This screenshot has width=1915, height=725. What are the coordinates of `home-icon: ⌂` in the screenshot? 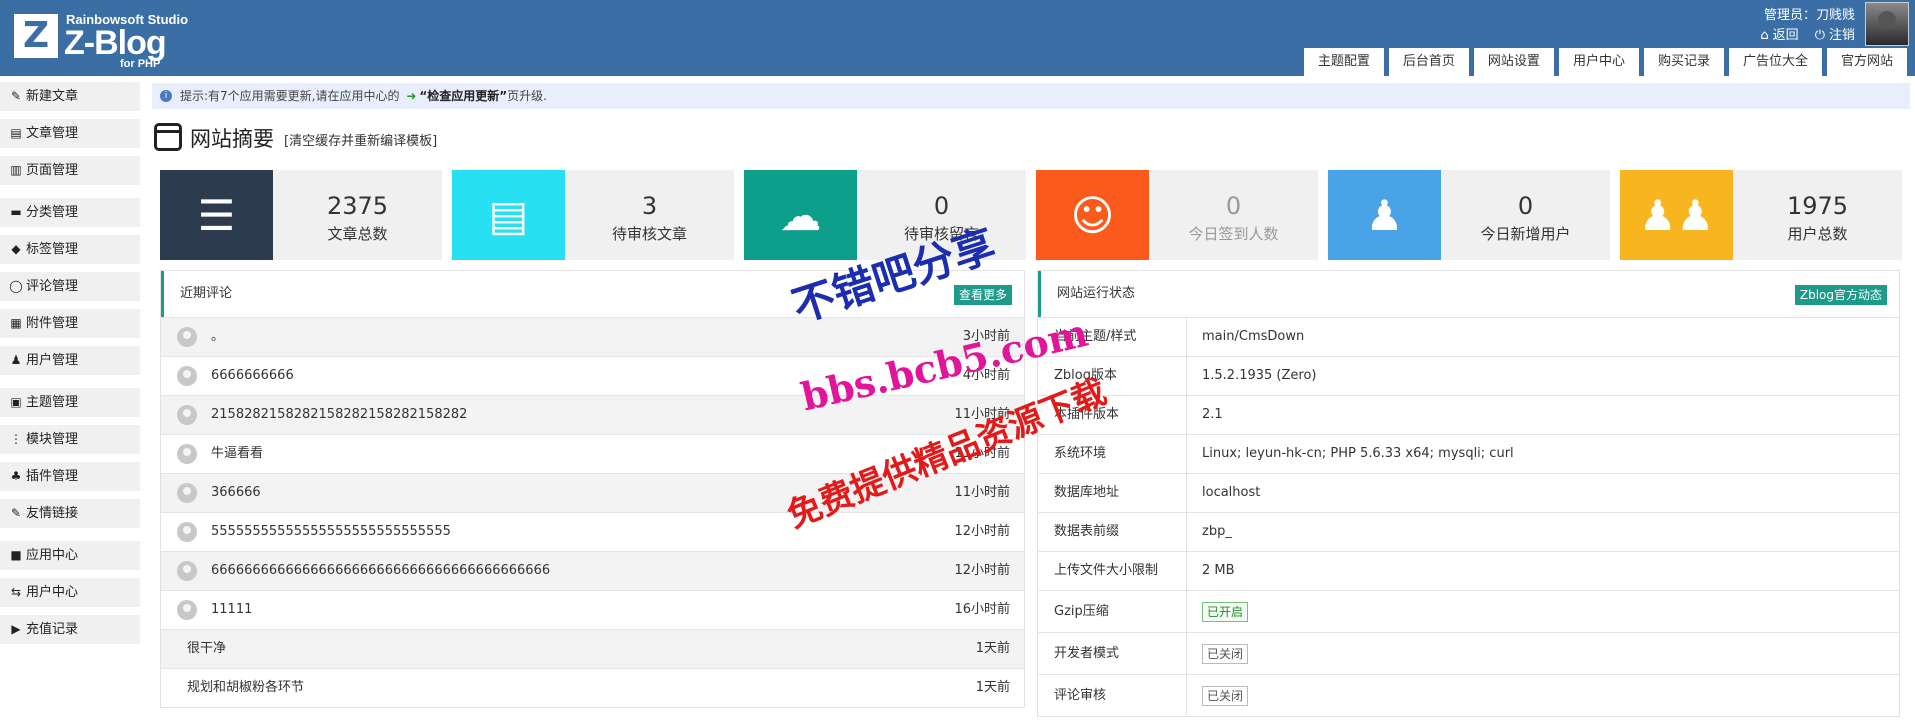 It's located at (1764, 35).